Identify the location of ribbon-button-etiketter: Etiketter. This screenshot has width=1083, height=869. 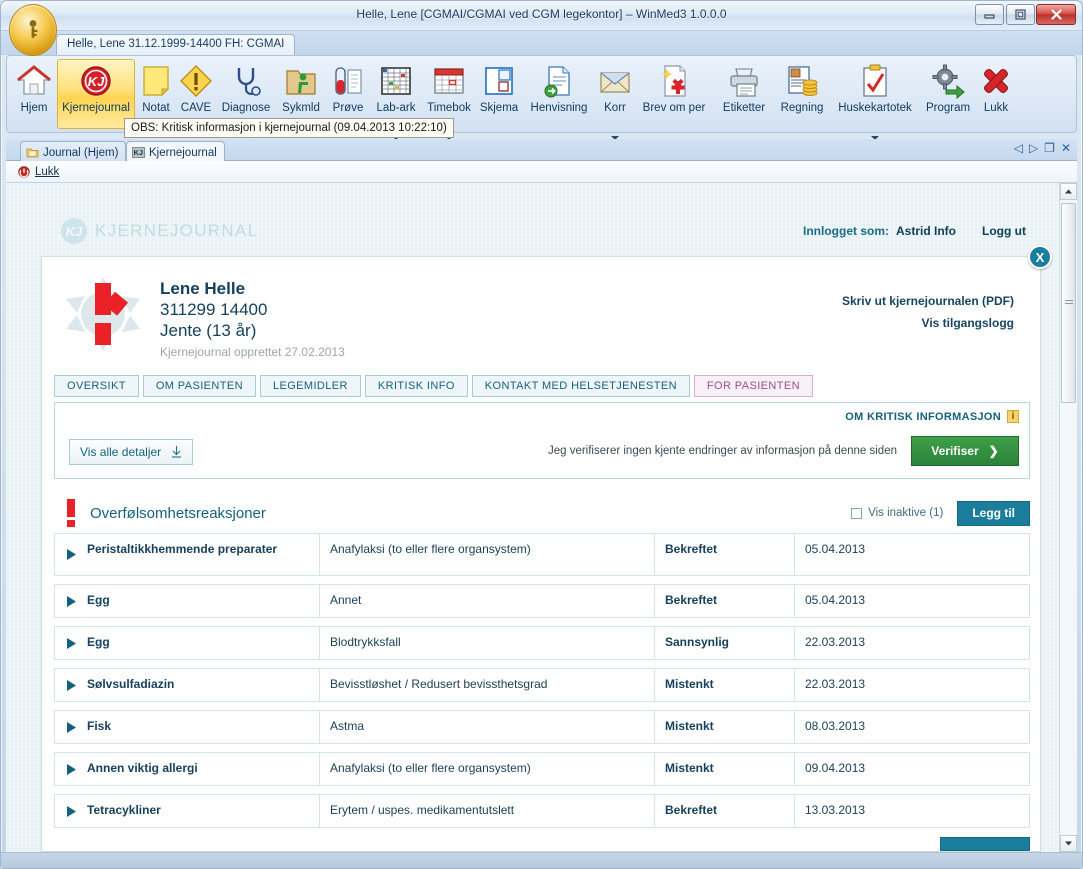
(744, 94).